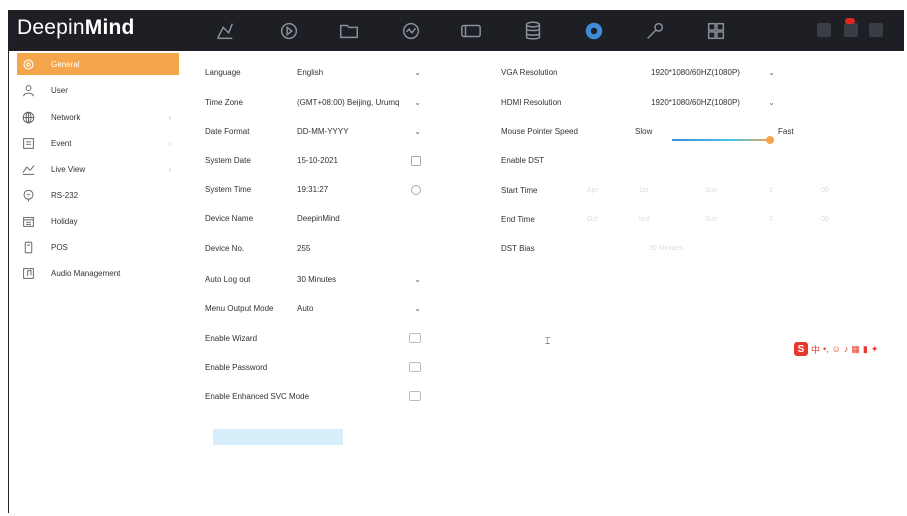 The image size is (907, 516). I want to click on date-format-label: Date Format, so click(227, 131).